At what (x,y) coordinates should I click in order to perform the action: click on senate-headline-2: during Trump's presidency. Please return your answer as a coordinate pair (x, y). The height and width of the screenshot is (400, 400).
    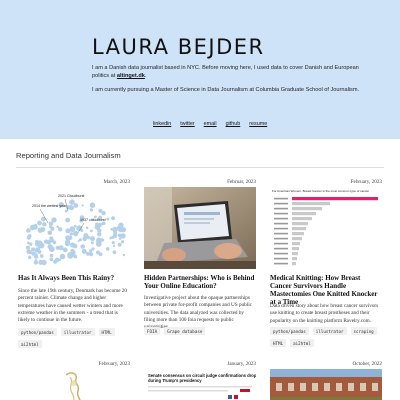
    Looking at the image, I should click on (175, 380).